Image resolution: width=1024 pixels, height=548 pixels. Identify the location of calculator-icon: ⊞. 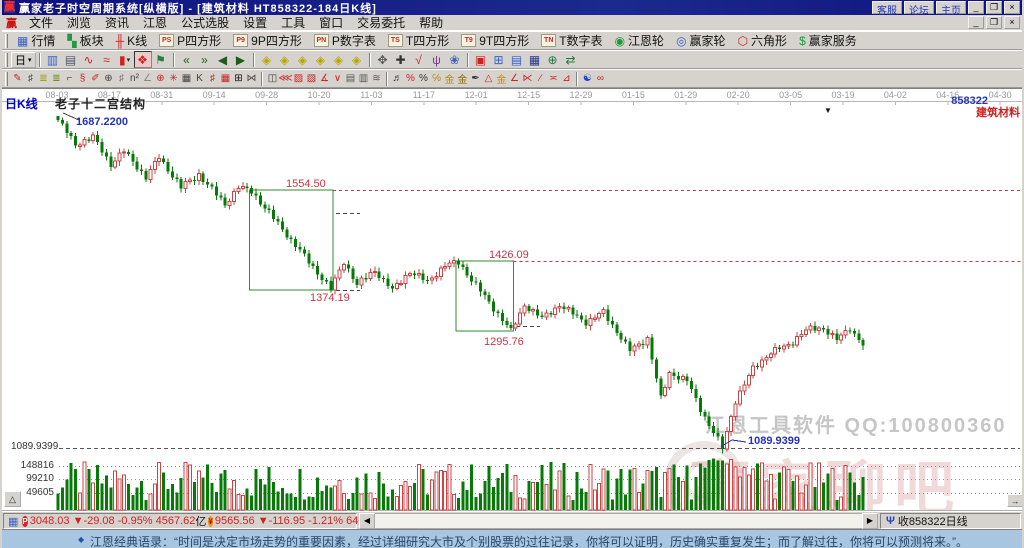
(499, 59).